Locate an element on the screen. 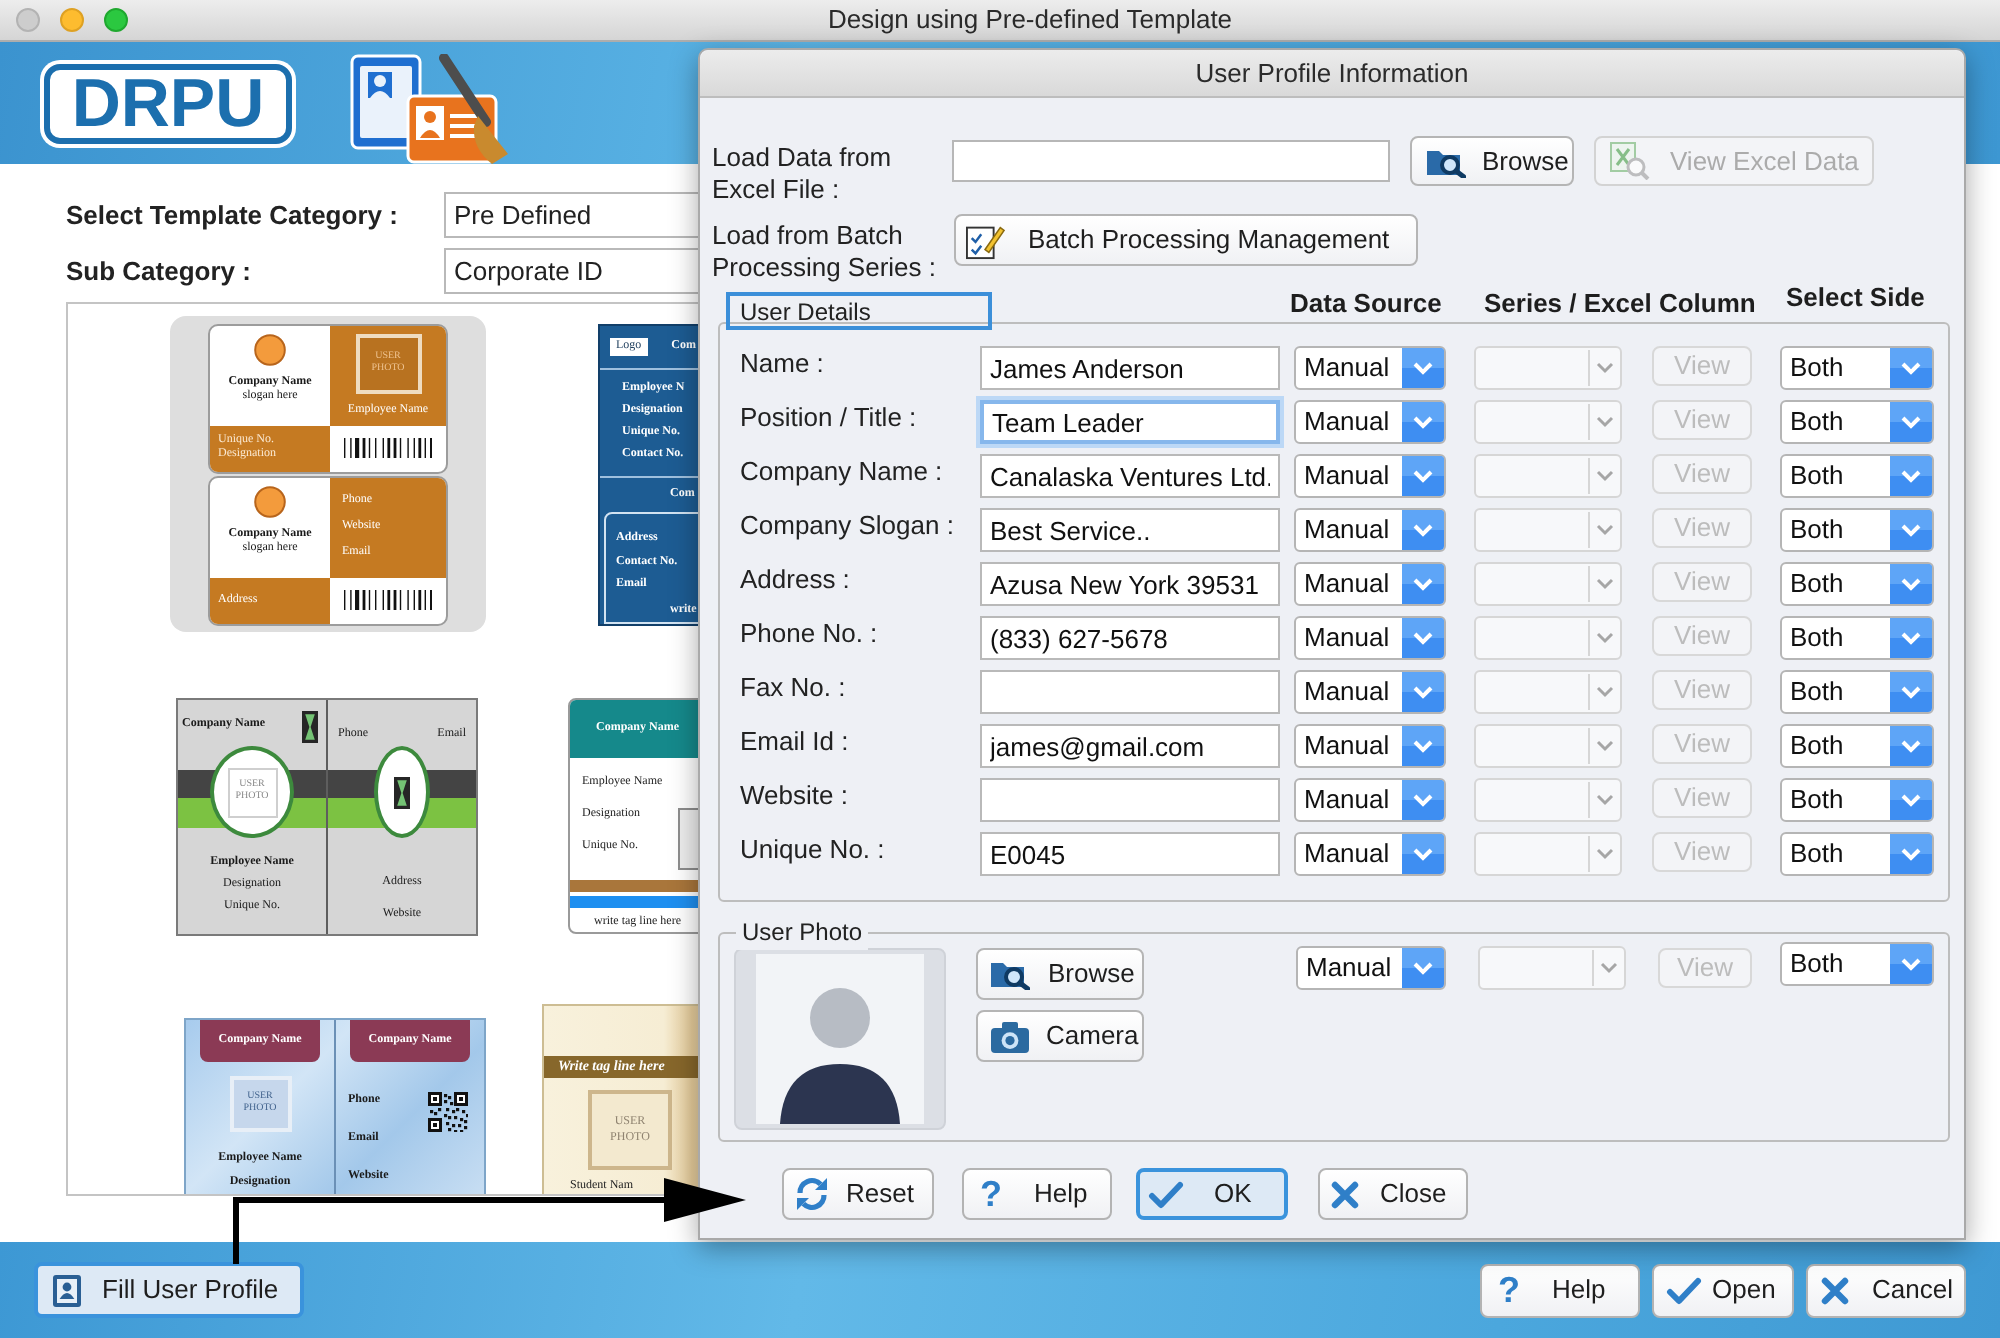 This screenshot has width=2000, height=1338. field-label: Name : is located at coordinates (782, 363).